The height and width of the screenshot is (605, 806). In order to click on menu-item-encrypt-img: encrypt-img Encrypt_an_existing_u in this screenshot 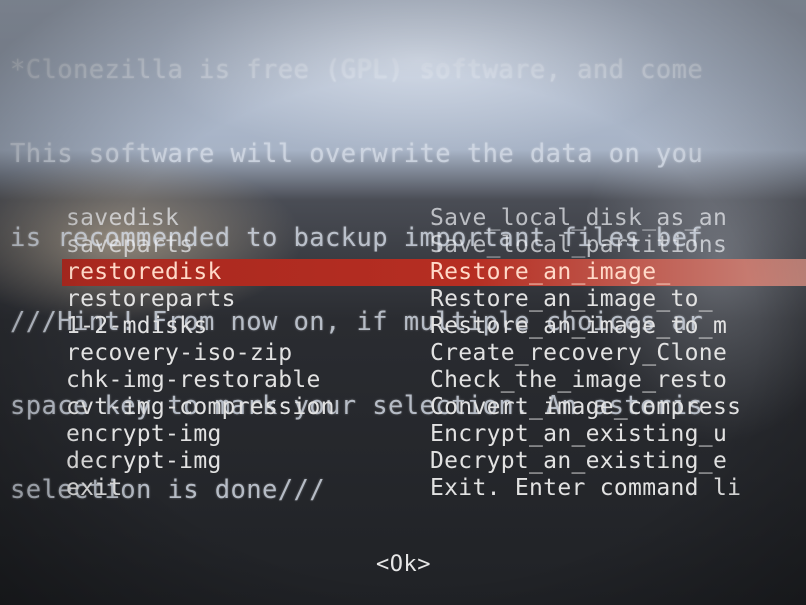, I will do `click(434, 434)`.